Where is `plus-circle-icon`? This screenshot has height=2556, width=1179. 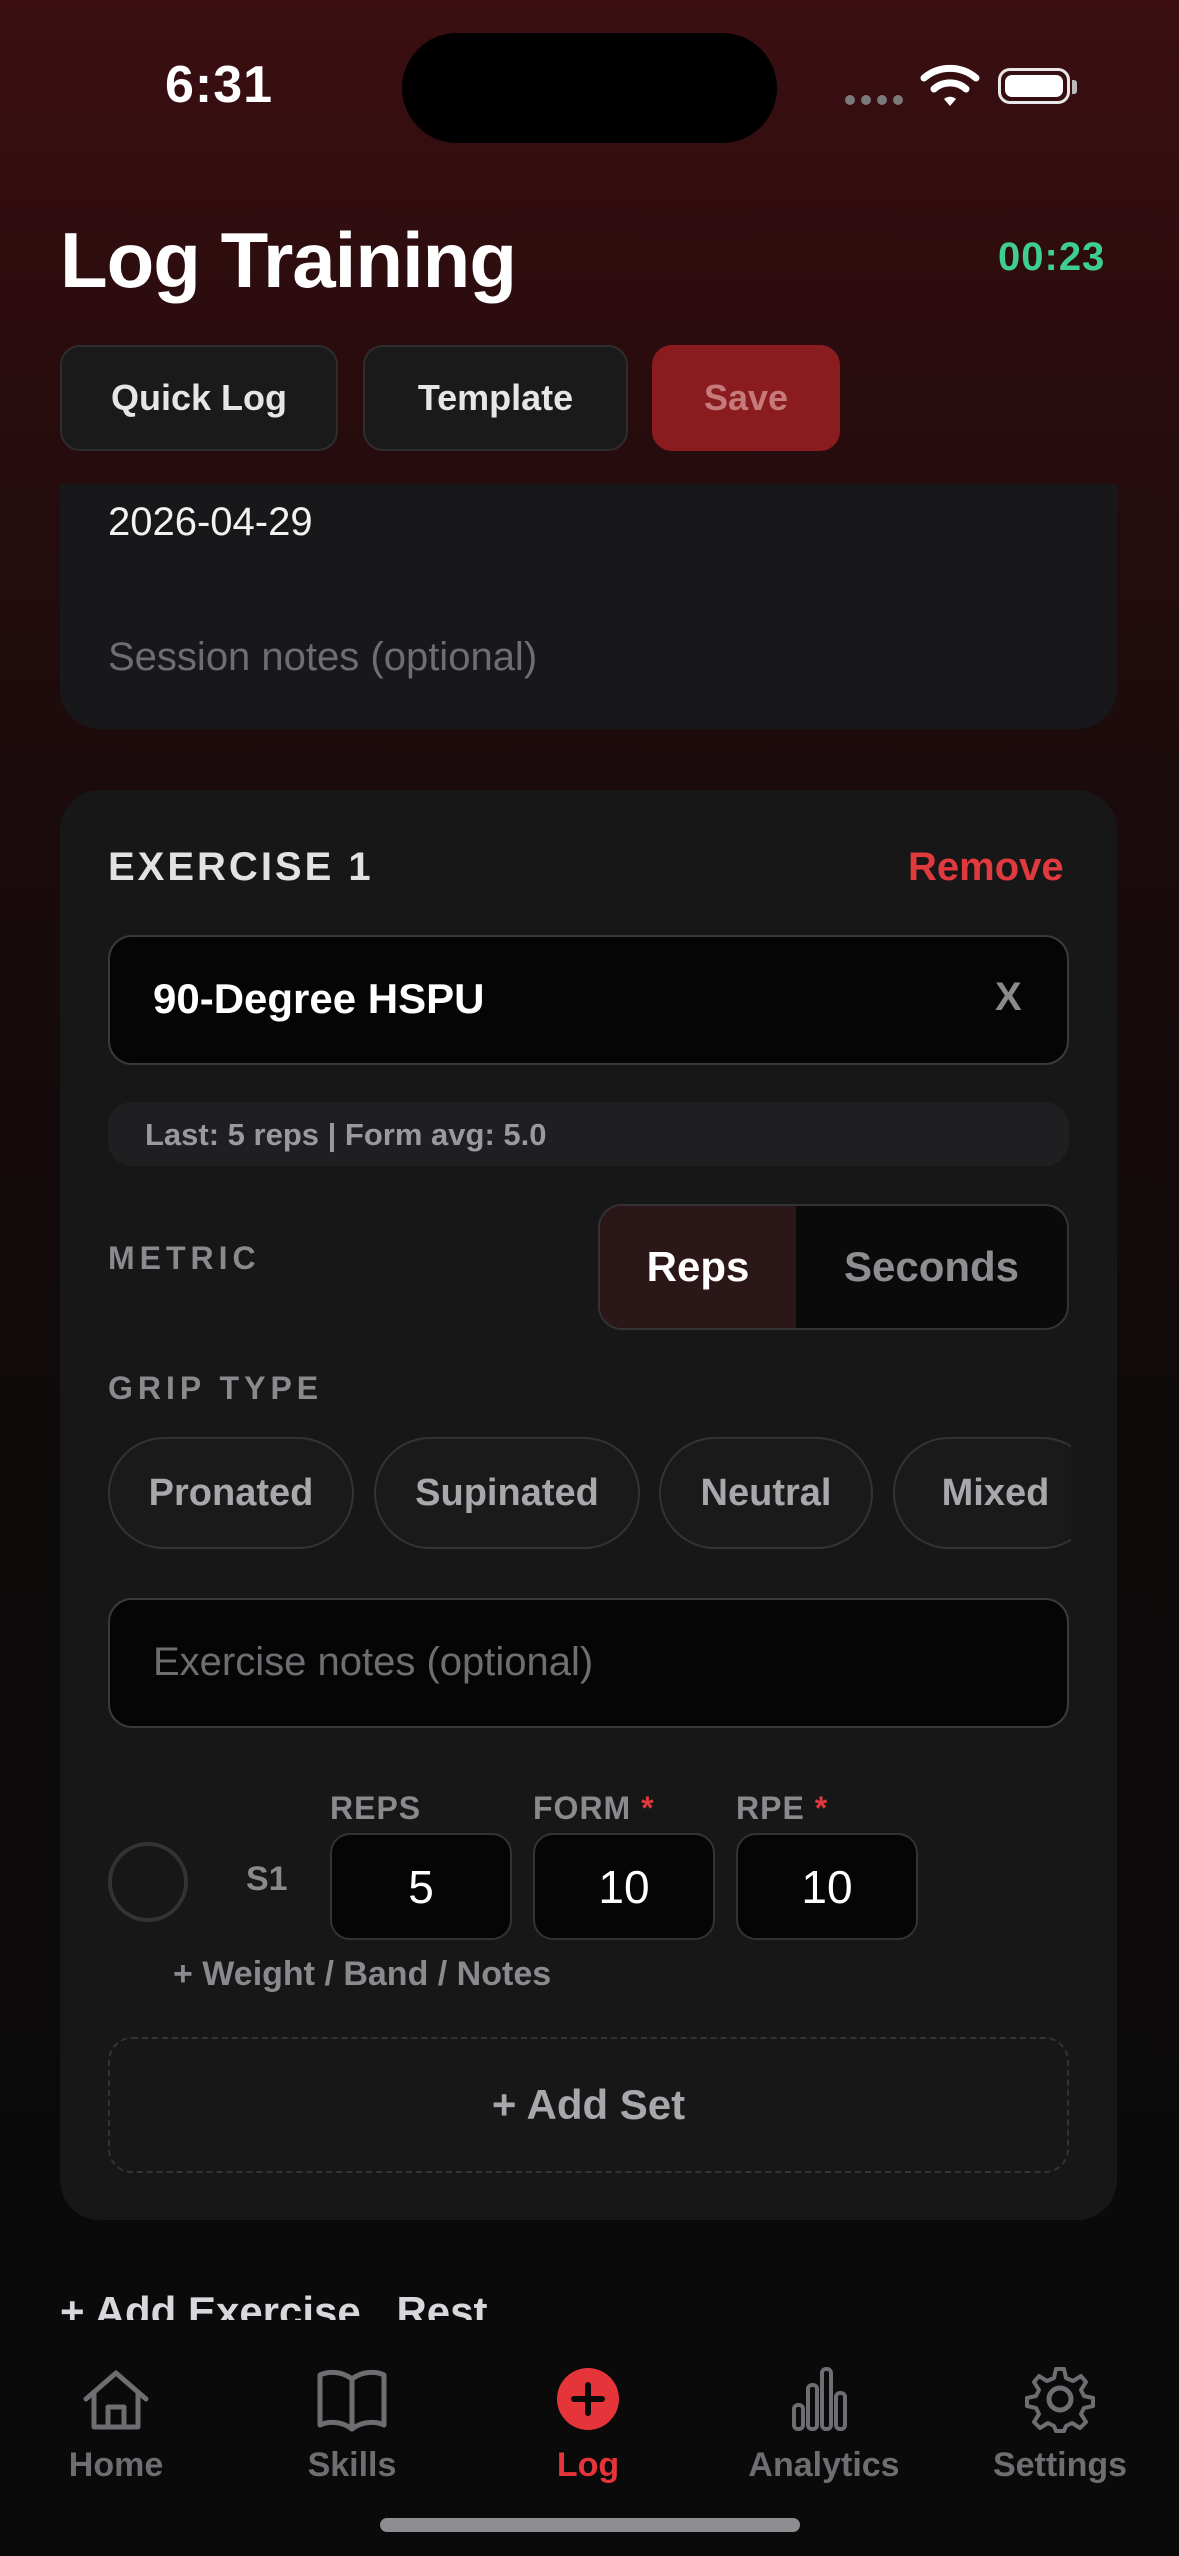 plus-circle-icon is located at coordinates (588, 2399).